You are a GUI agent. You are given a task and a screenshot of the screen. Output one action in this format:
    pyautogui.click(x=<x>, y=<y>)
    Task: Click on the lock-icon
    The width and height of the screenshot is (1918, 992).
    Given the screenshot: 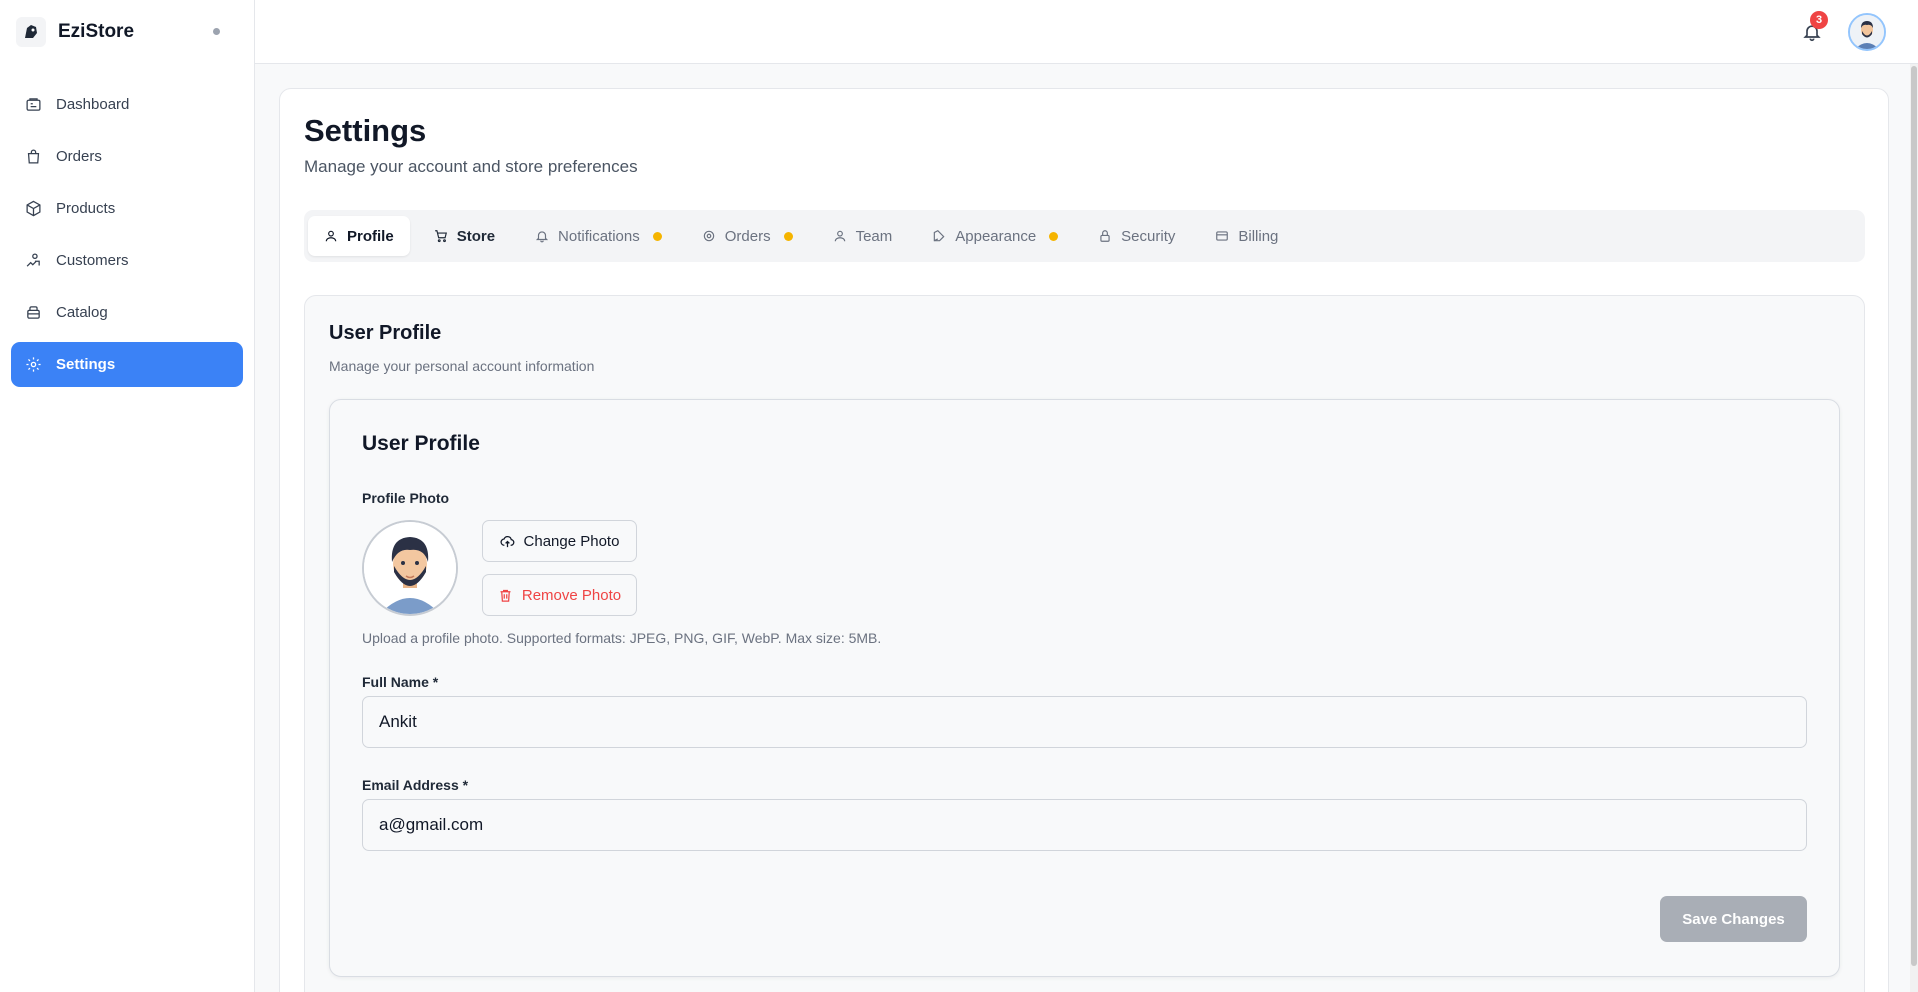 What is the action you would take?
    pyautogui.click(x=1105, y=236)
    